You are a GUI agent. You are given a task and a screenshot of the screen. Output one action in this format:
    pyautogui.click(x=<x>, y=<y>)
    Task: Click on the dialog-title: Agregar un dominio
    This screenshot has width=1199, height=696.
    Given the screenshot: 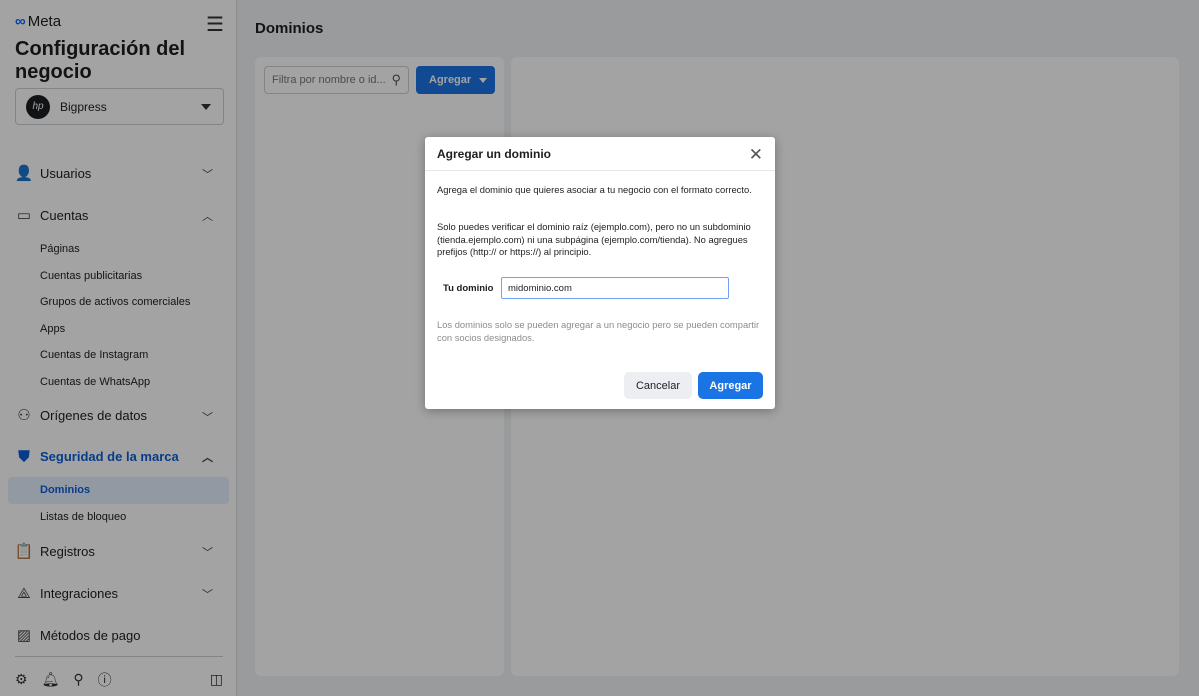 What is the action you would take?
    pyautogui.click(x=494, y=154)
    